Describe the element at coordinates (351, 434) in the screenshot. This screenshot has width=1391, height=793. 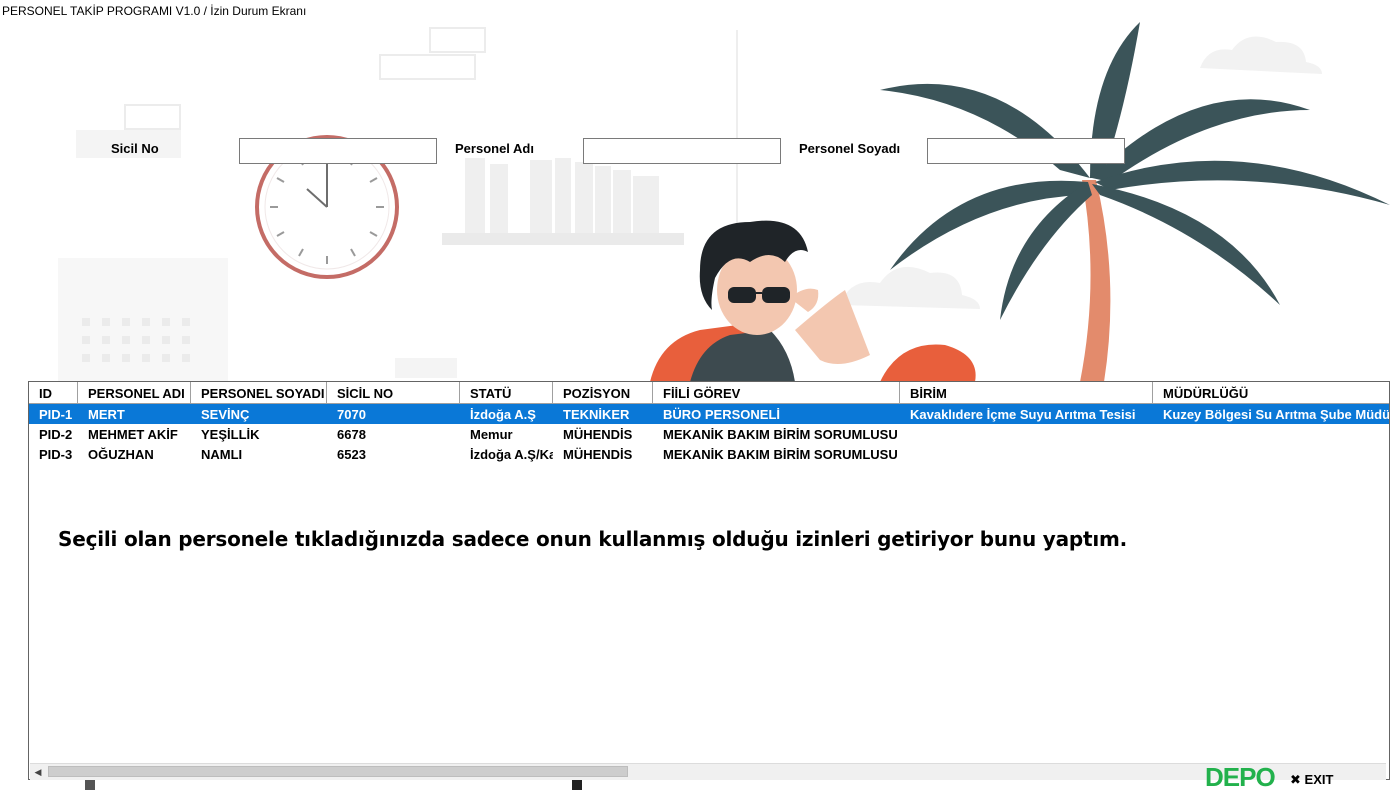
I see `cell-sicil-no: 6678` at that location.